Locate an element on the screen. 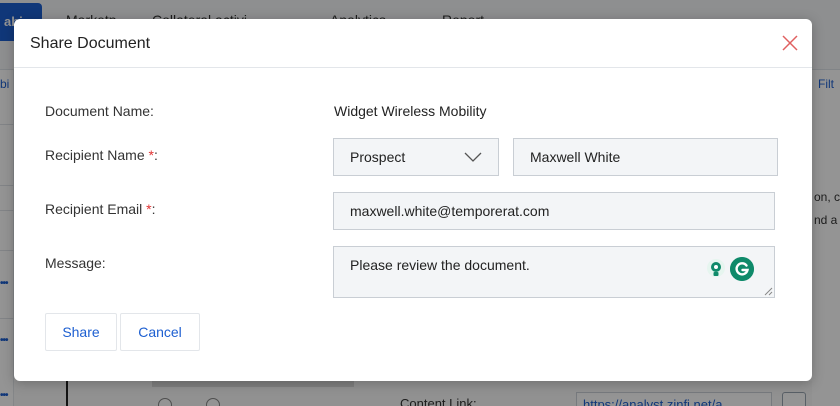  recipient-email-label: Recipient Email *: is located at coordinates (100, 209).